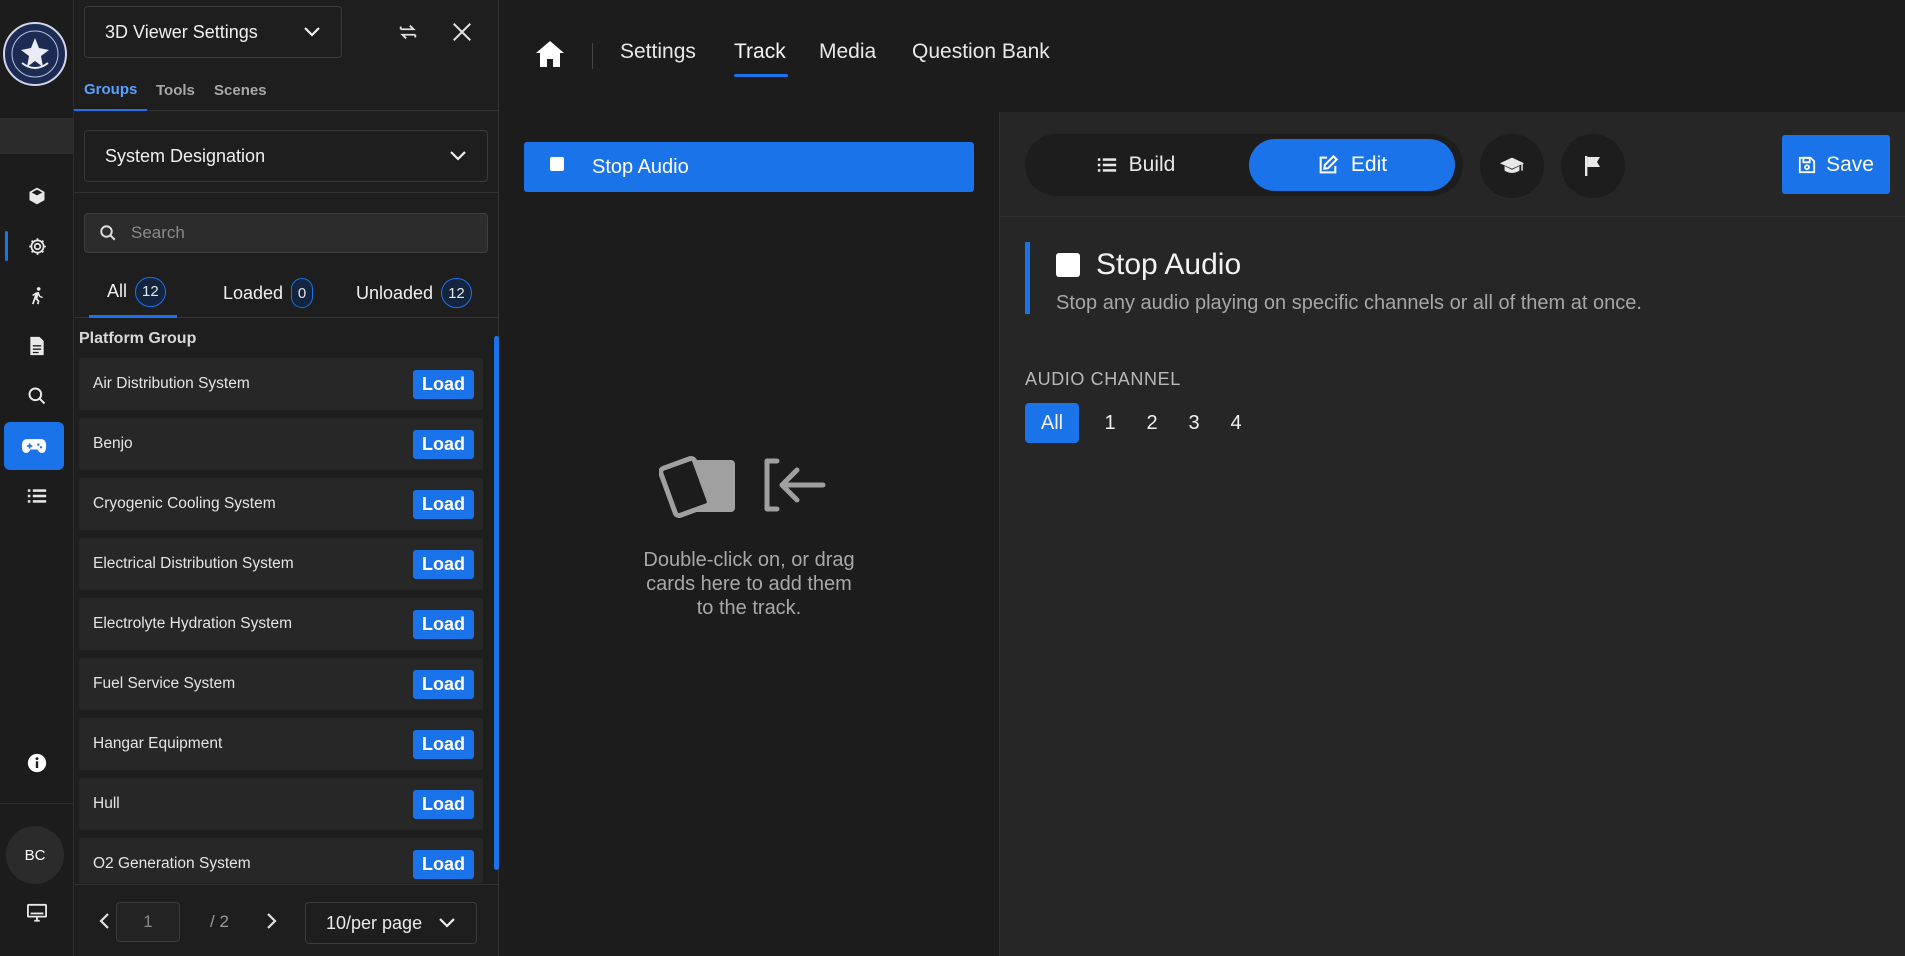 This screenshot has height=956, width=1905. What do you see at coordinates (240, 90) in the screenshot?
I see `tab-scenes: Scenes` at bounding box center [240, 90].